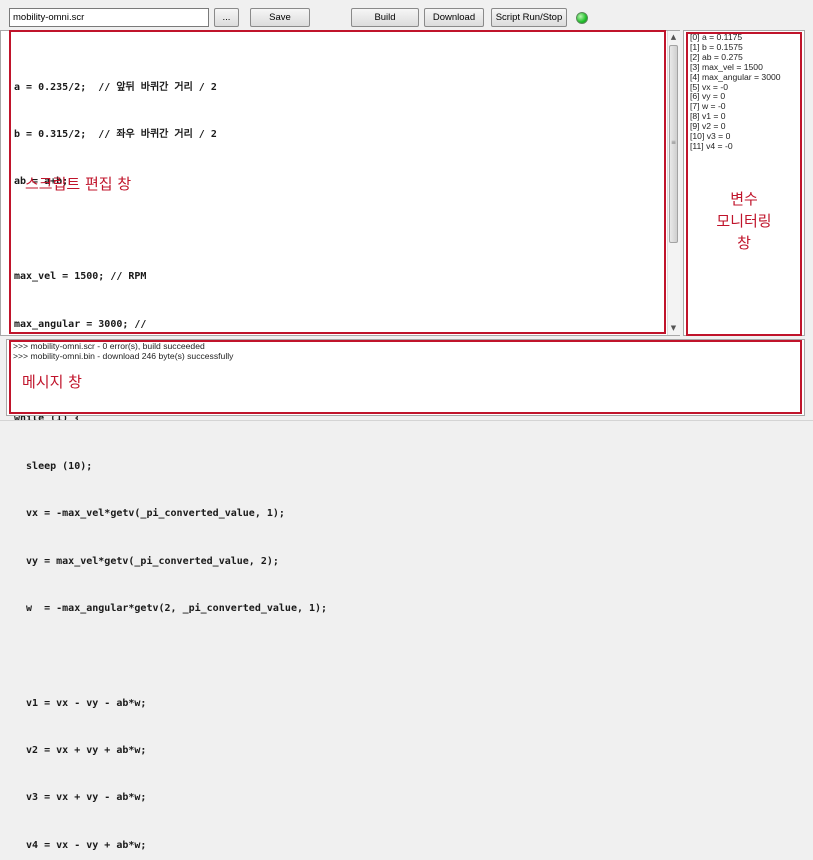  What do you see at coordinates (80, 798) in the screenshot?
I see `code-line: v3 = vx + vy - ab*w;` at bounding box center [80, 798].